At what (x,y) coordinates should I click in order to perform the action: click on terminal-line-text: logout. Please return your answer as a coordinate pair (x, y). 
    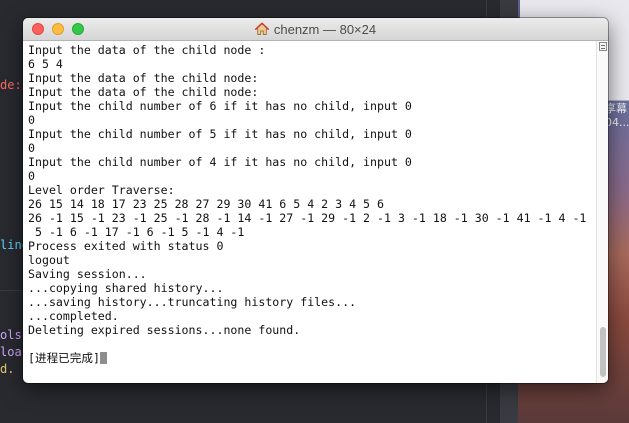
    Looking at the image, I should click on (49, 260).